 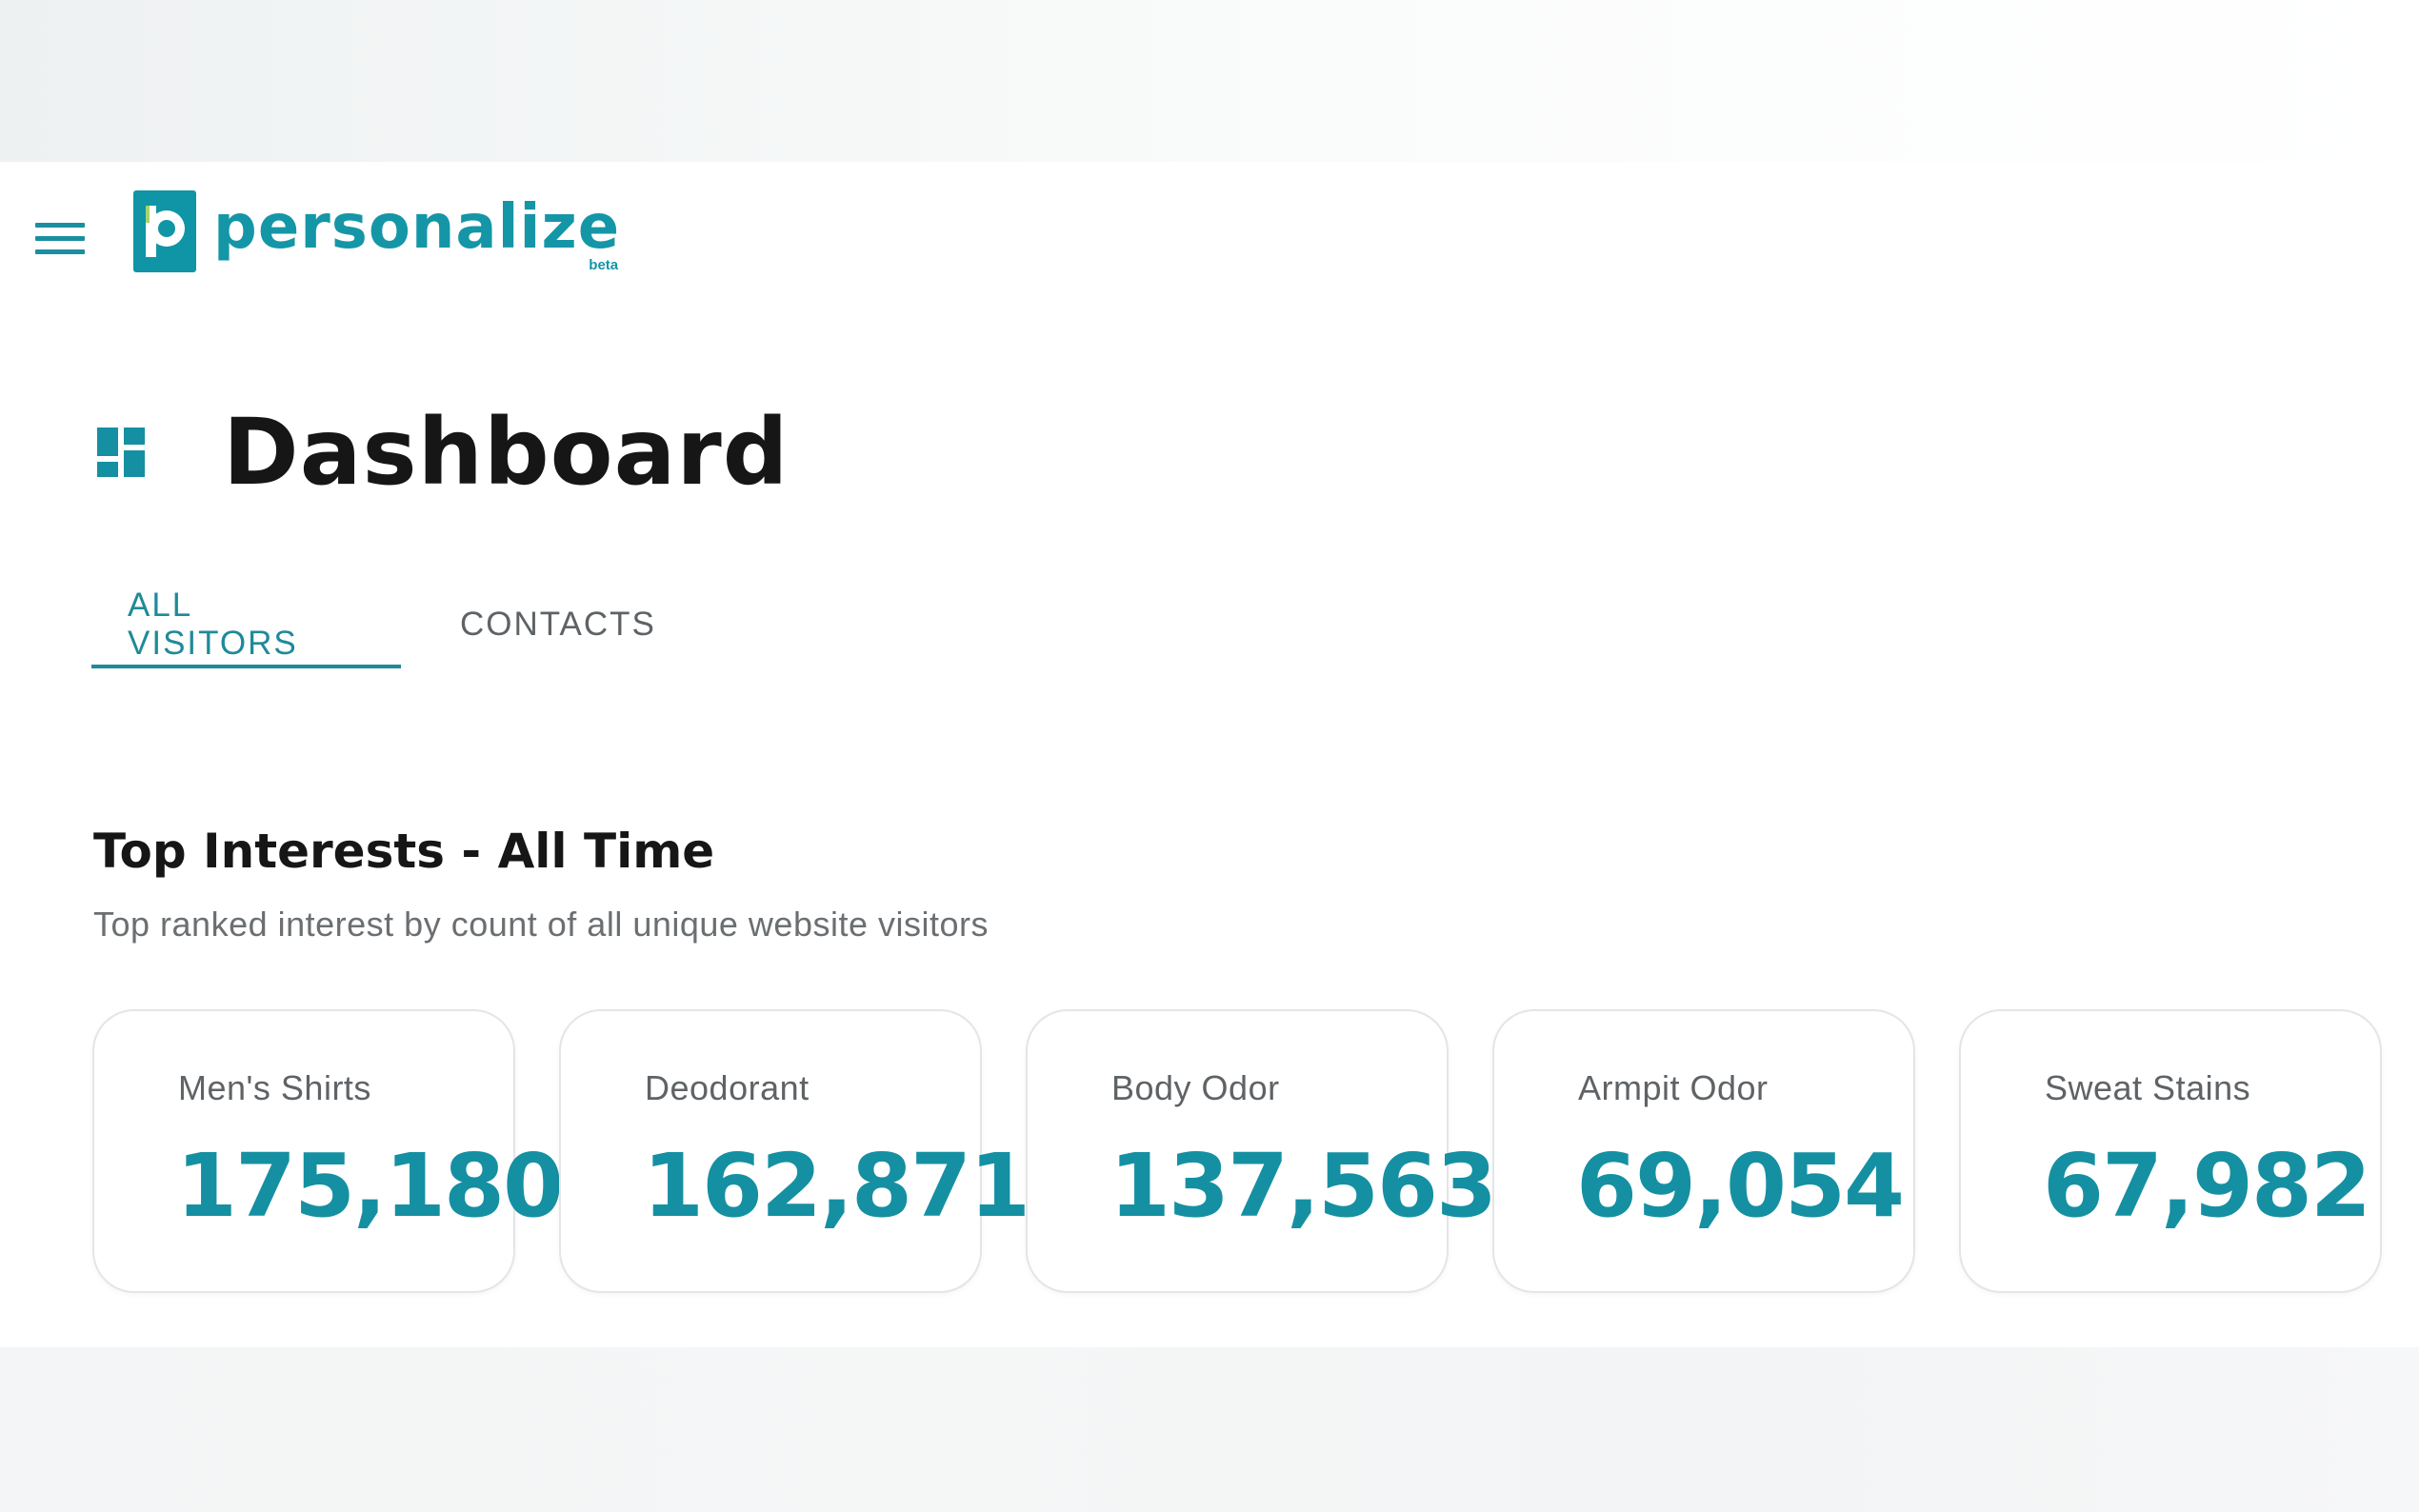 I want to click on logo-text: personalize beta, so click(x=417, y=232).